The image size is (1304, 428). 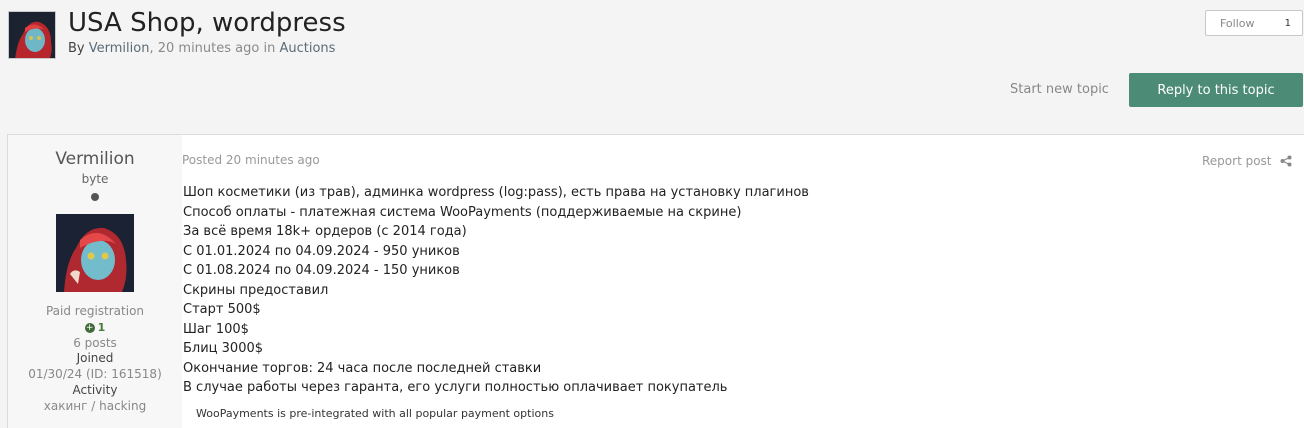 What do you see at coordinates (1286, 161) in the screenshot?
I see `share-icon` at bounding box center [1286, 161].